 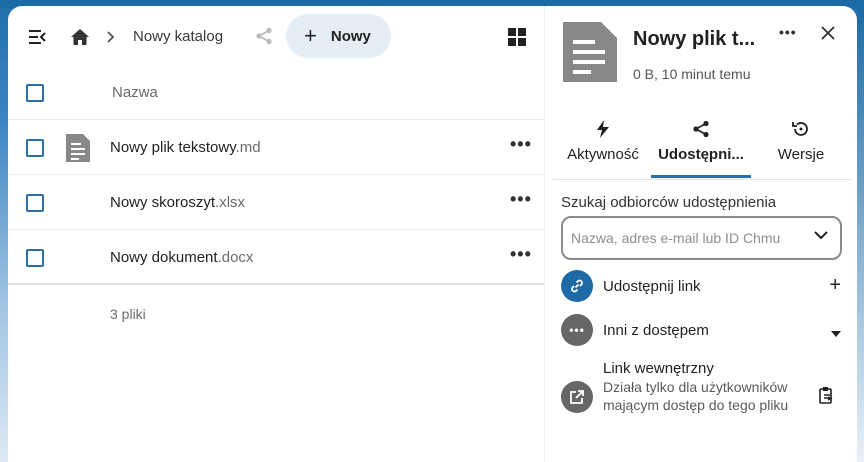 What do you see at coordinates (590, 54) in the screenshot?
I see `file-preview-icon` at bounding box center [590, 54].